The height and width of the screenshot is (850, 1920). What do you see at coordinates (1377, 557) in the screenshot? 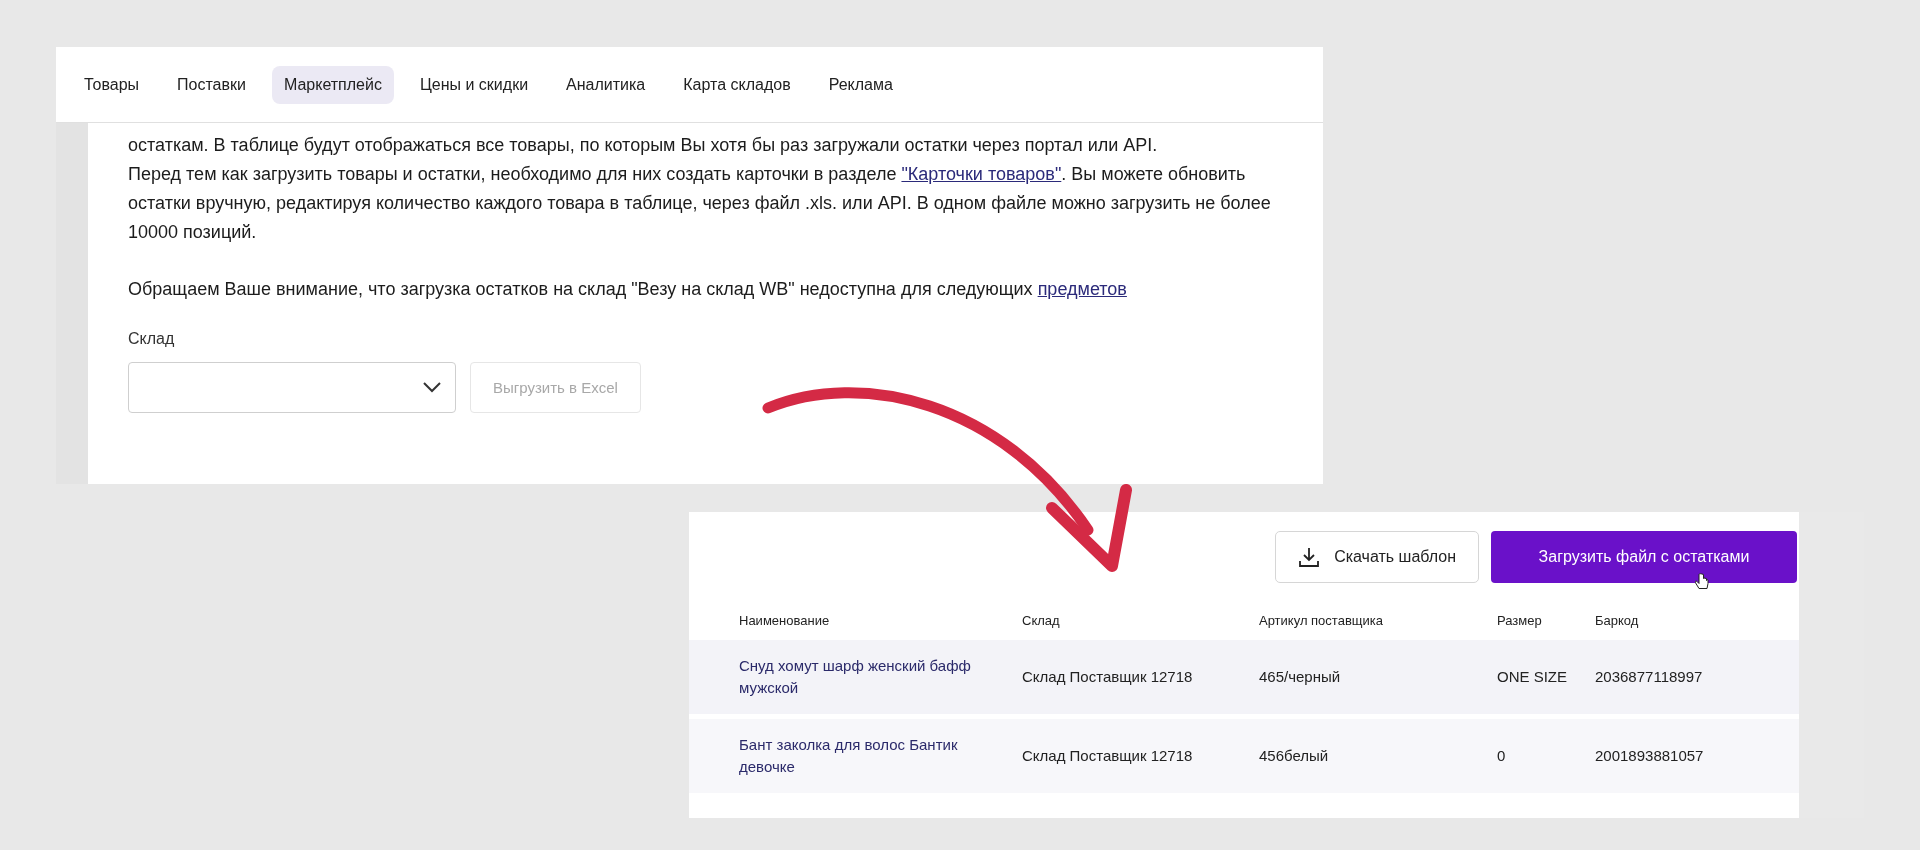
I see `download-template-button: Скачать шаблон` at bounding box center [1377, 557].